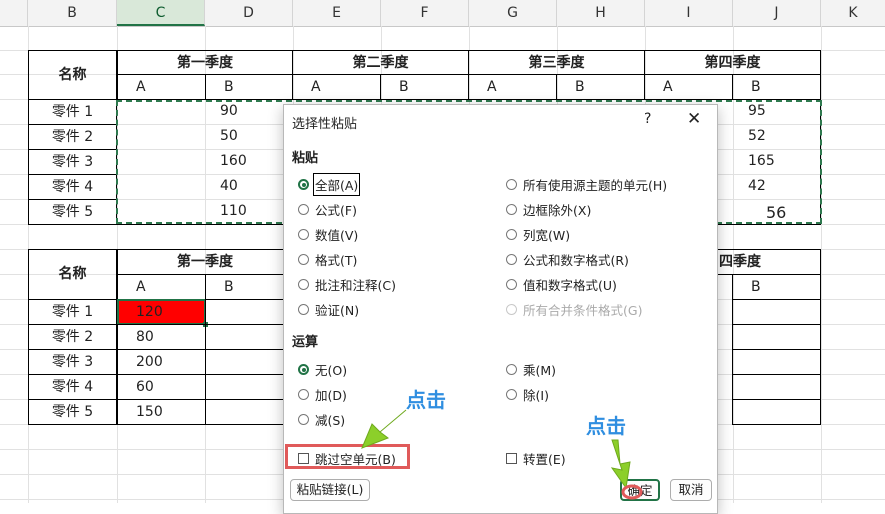 The image size is (885, 514). Describe the element at coordinates (502, 454) in the screenshot. I see `annotation-arrows` at that location.